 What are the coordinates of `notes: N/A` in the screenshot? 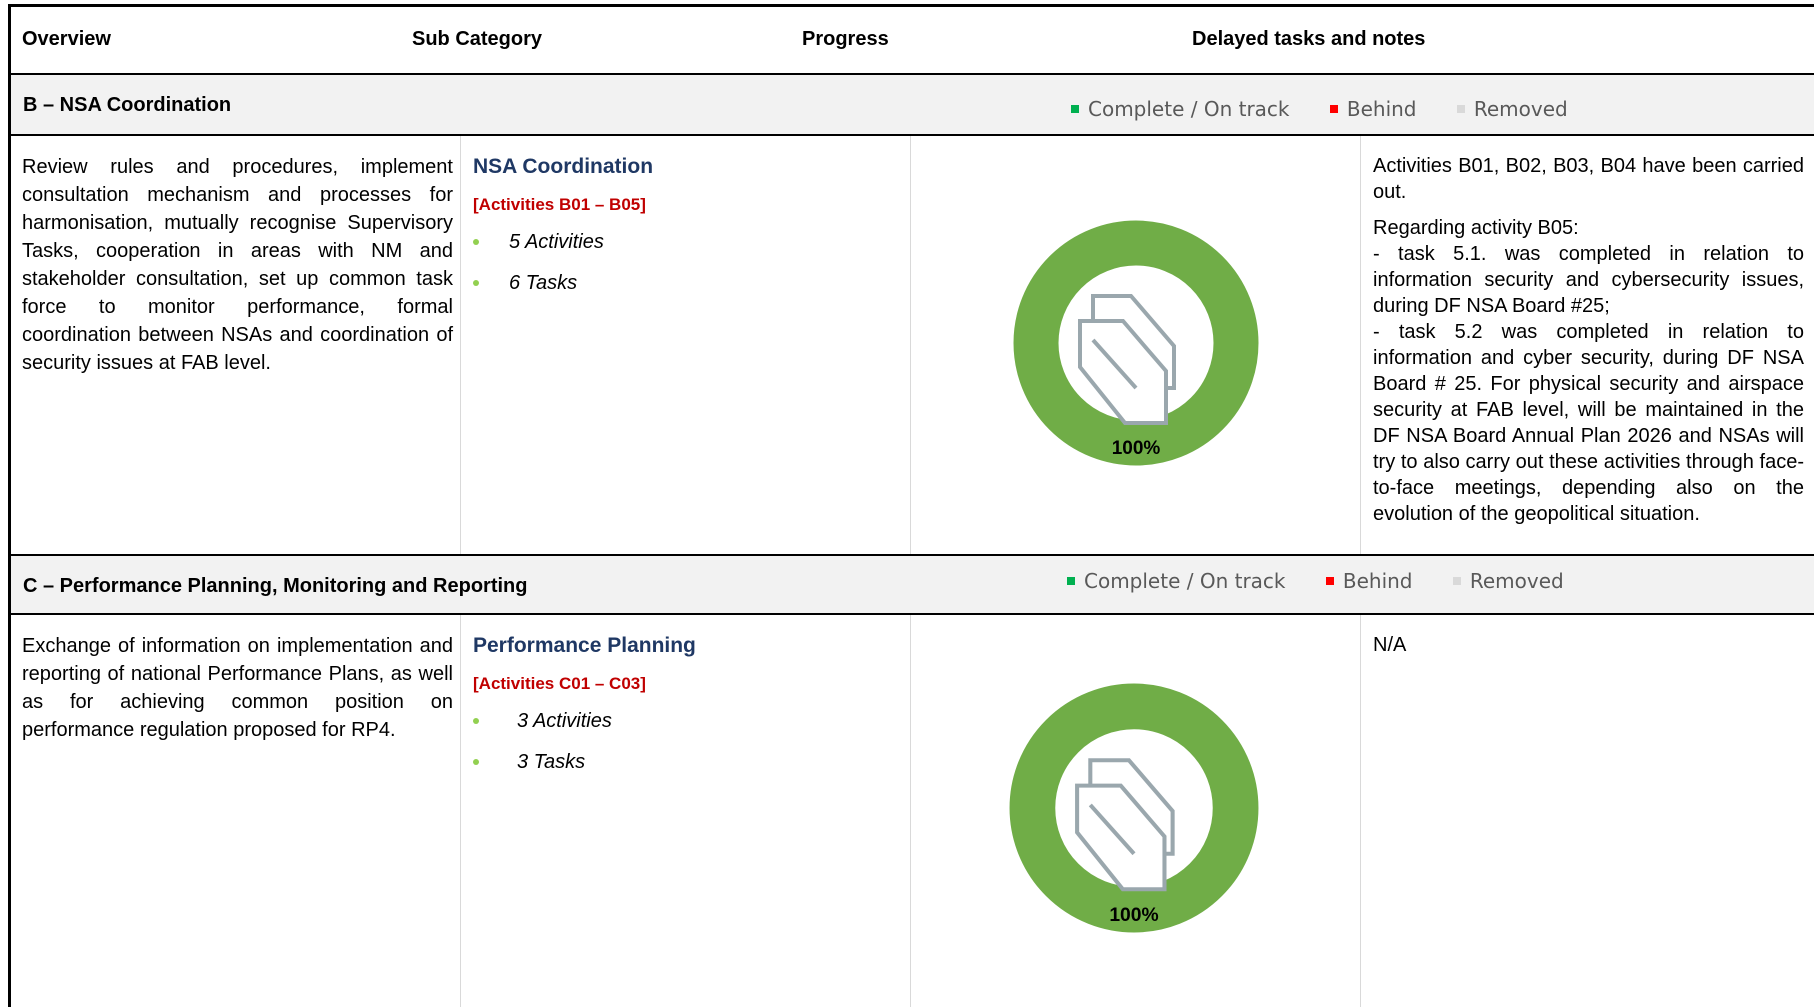 It's located at (1588, 650).